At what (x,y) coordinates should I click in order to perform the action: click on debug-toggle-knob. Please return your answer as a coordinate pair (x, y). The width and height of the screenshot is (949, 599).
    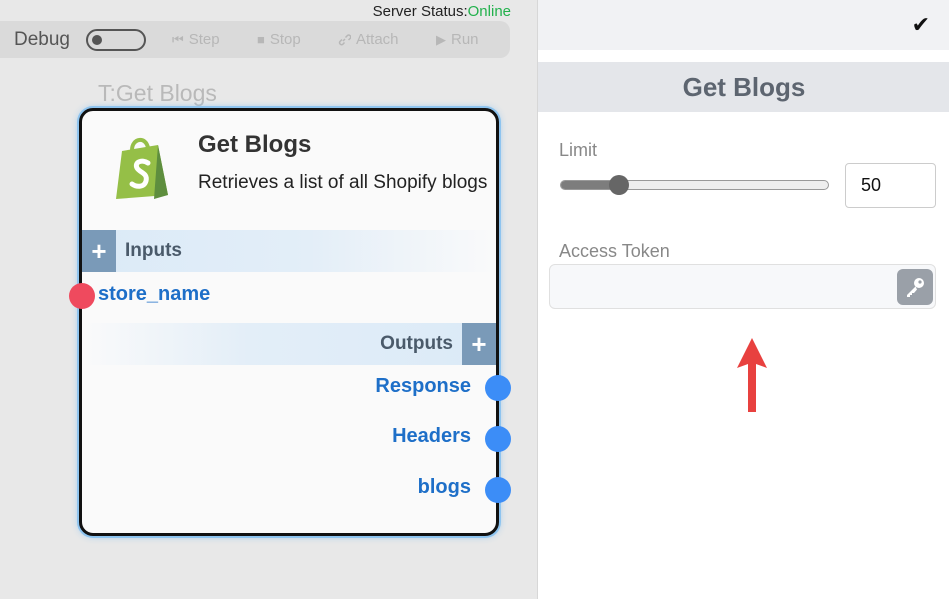
    Looking at the image, I should click on (97, 40).